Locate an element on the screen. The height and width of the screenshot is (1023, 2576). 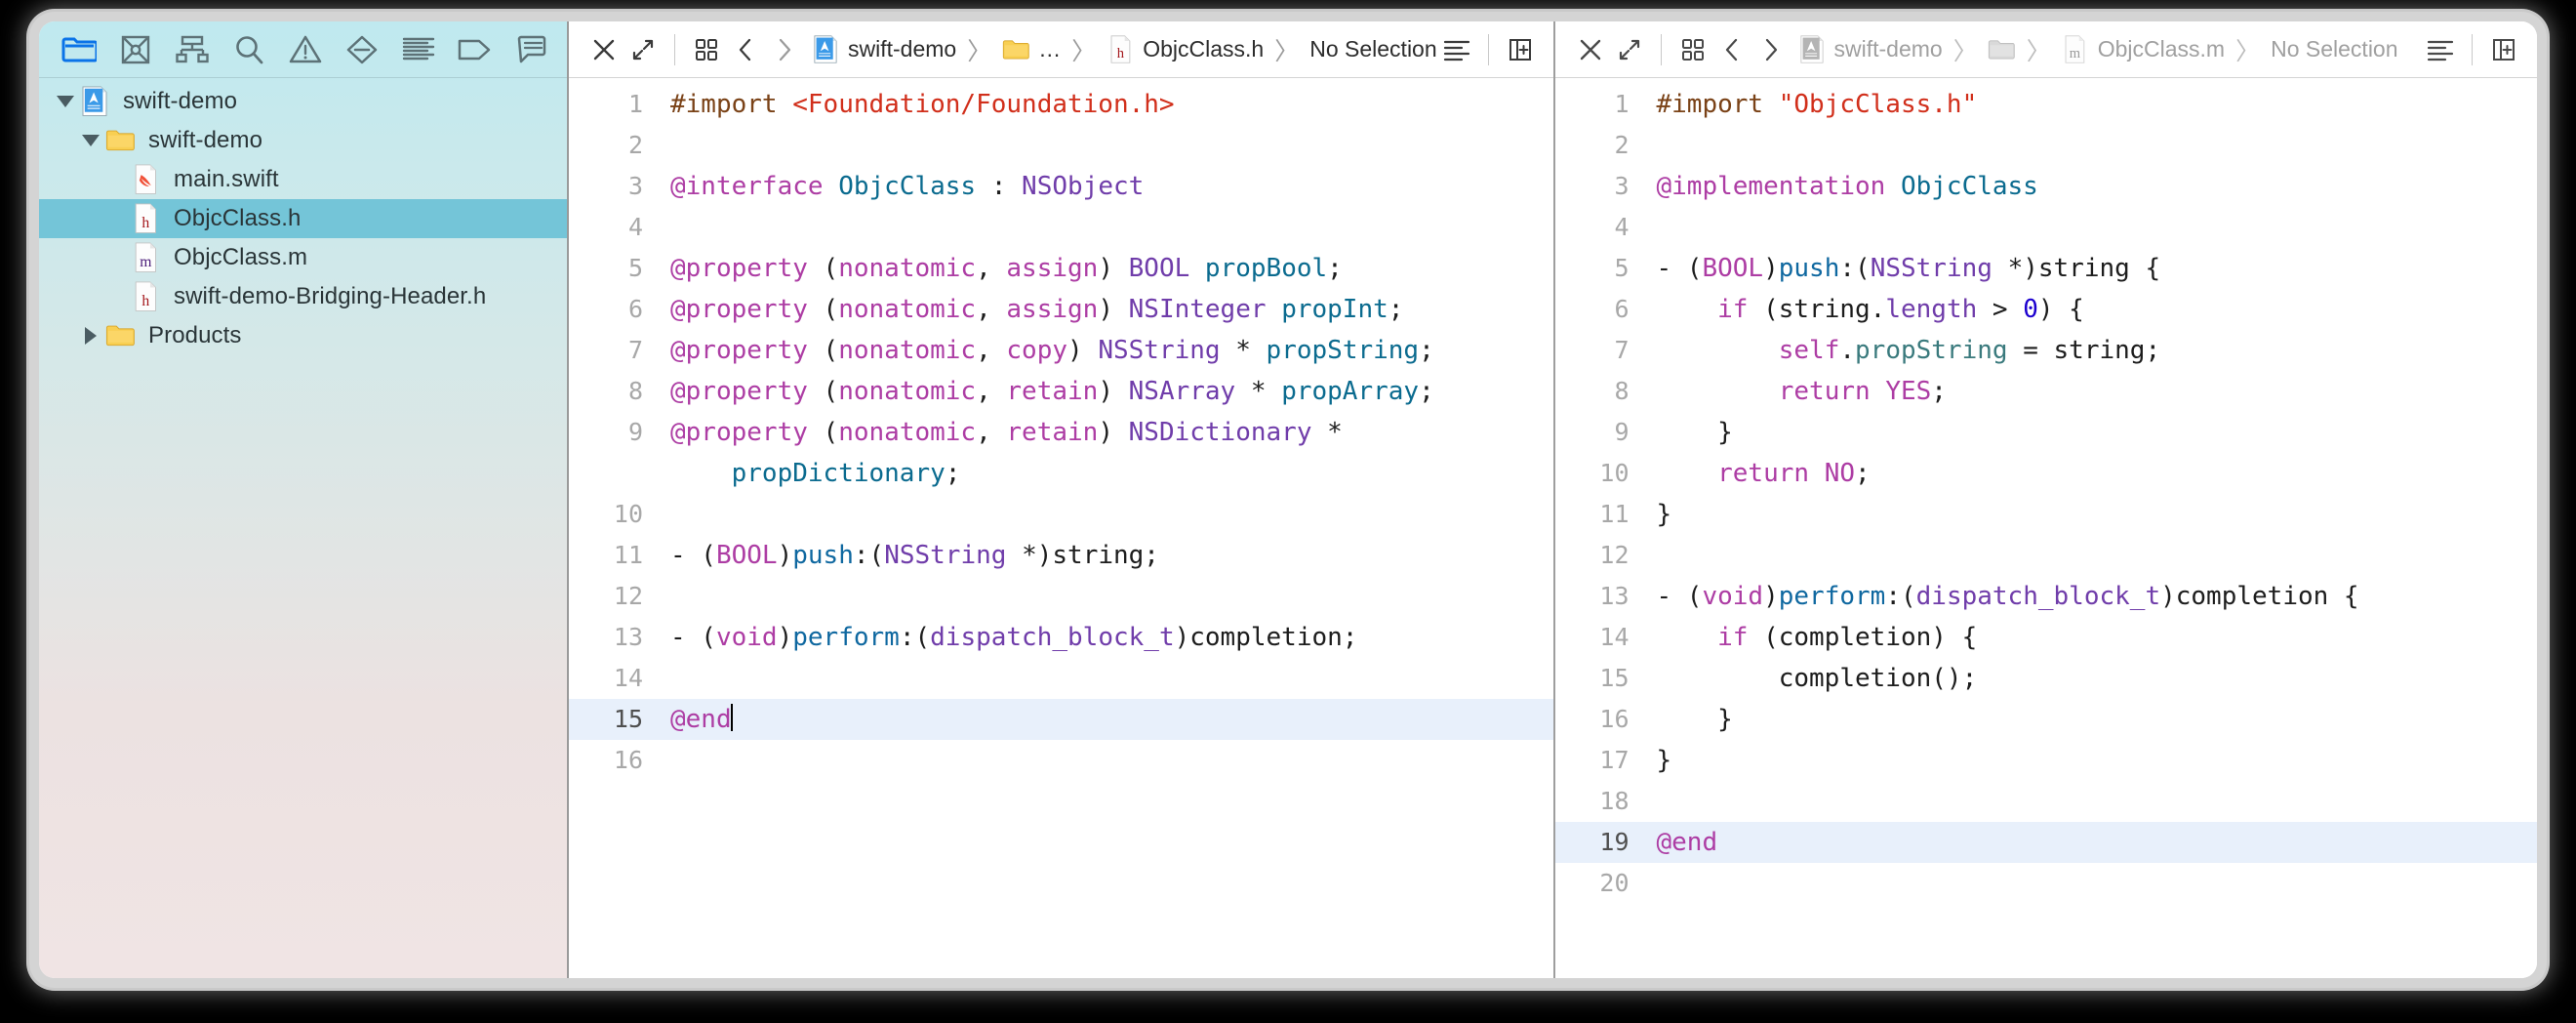
disclosure-triangle-right-icon is located at coordinates (90, 335).